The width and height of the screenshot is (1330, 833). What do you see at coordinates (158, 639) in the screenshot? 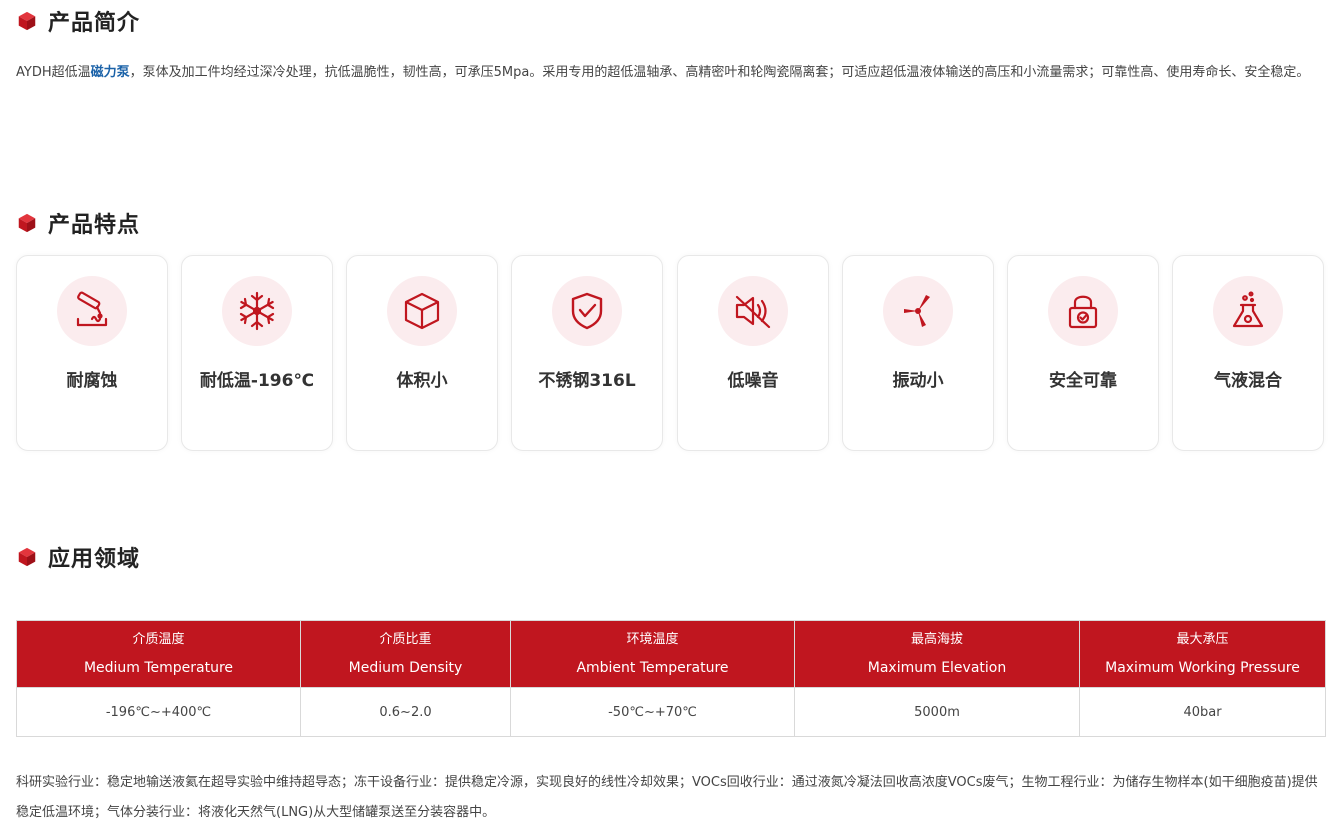
I see `header-cn: 介质温度` at bounding box center [158, 639].